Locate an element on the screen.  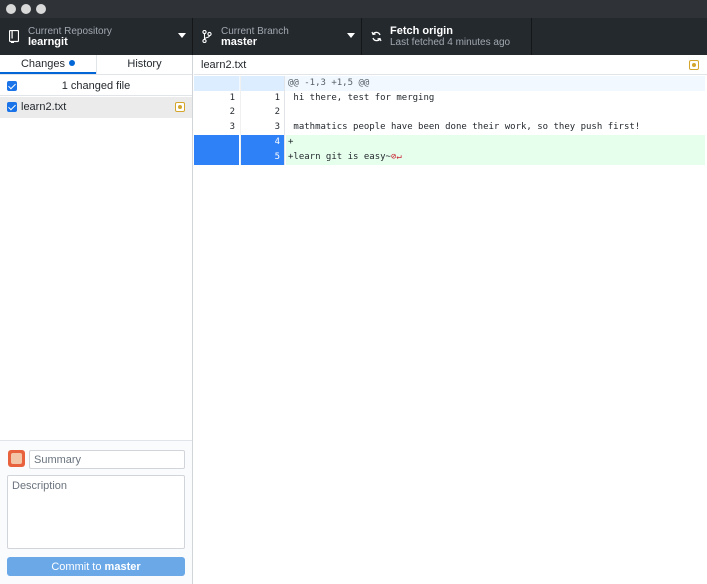
changed-files-header: 1 changed file is located at coordinates (96, 86).